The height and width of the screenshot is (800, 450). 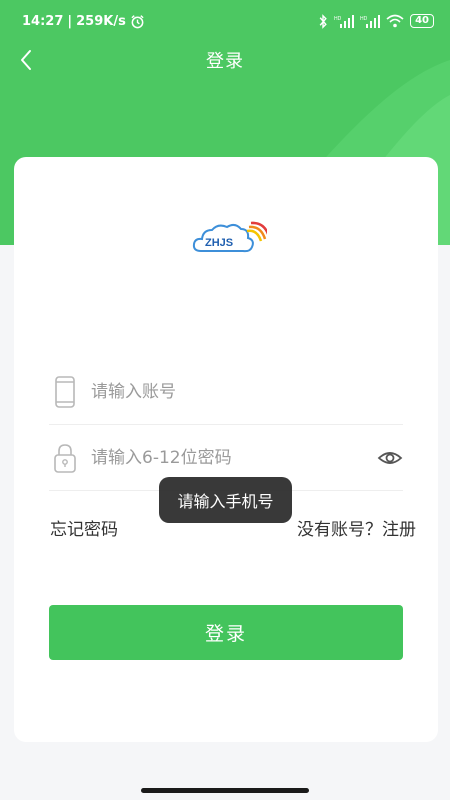 I want to click on page-title: 登录, so click(x=225, y=61).